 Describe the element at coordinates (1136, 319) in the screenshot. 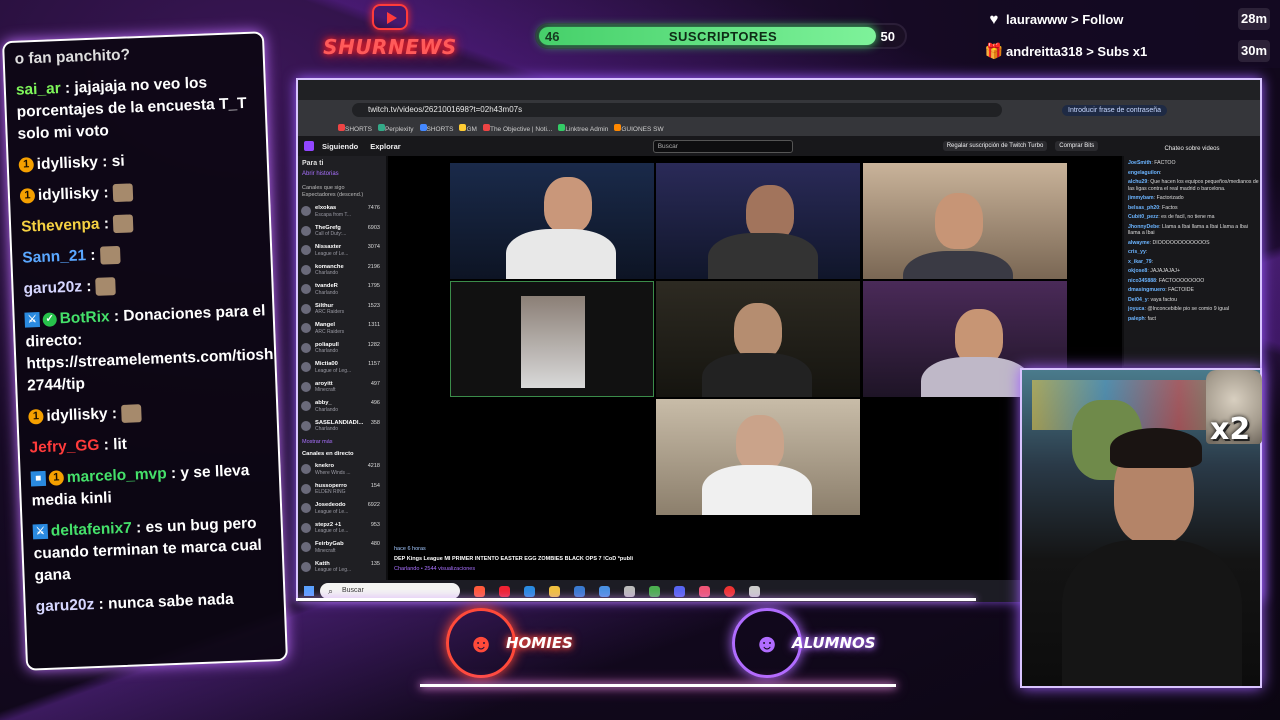

I see `video-chat-user: paleph` at that location.